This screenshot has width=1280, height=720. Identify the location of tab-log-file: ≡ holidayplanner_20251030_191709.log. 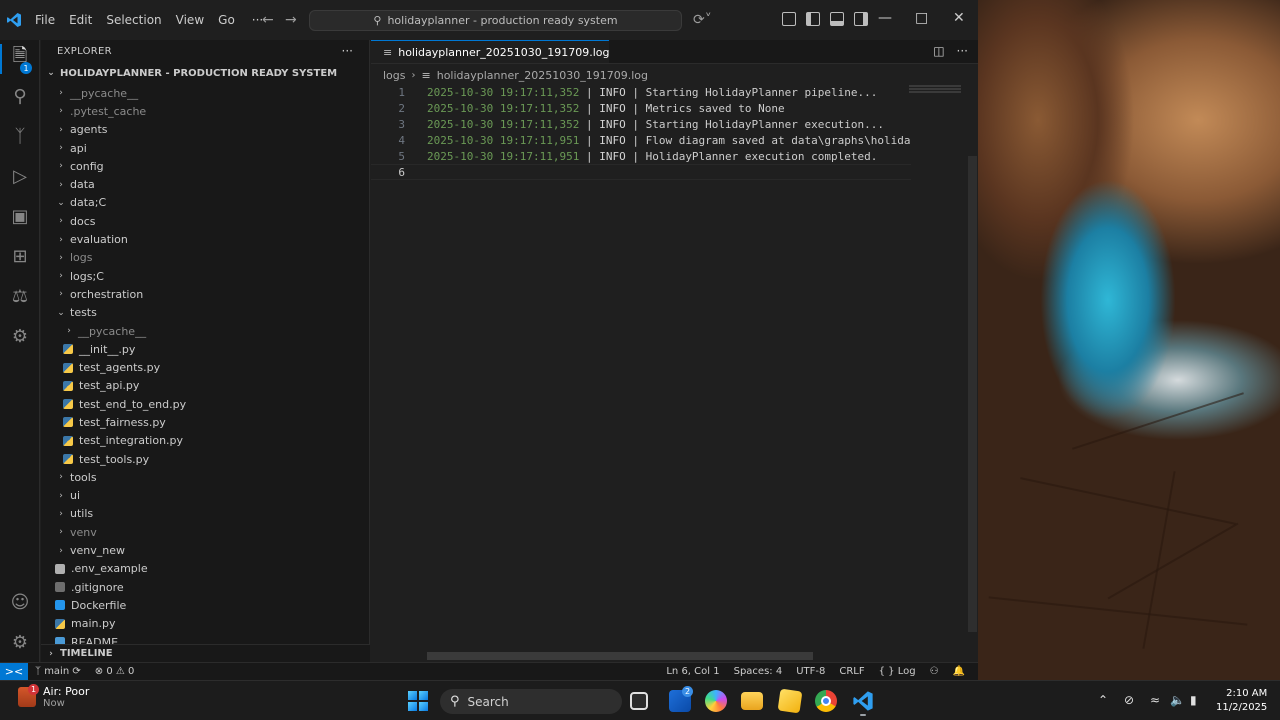
(490, 51).